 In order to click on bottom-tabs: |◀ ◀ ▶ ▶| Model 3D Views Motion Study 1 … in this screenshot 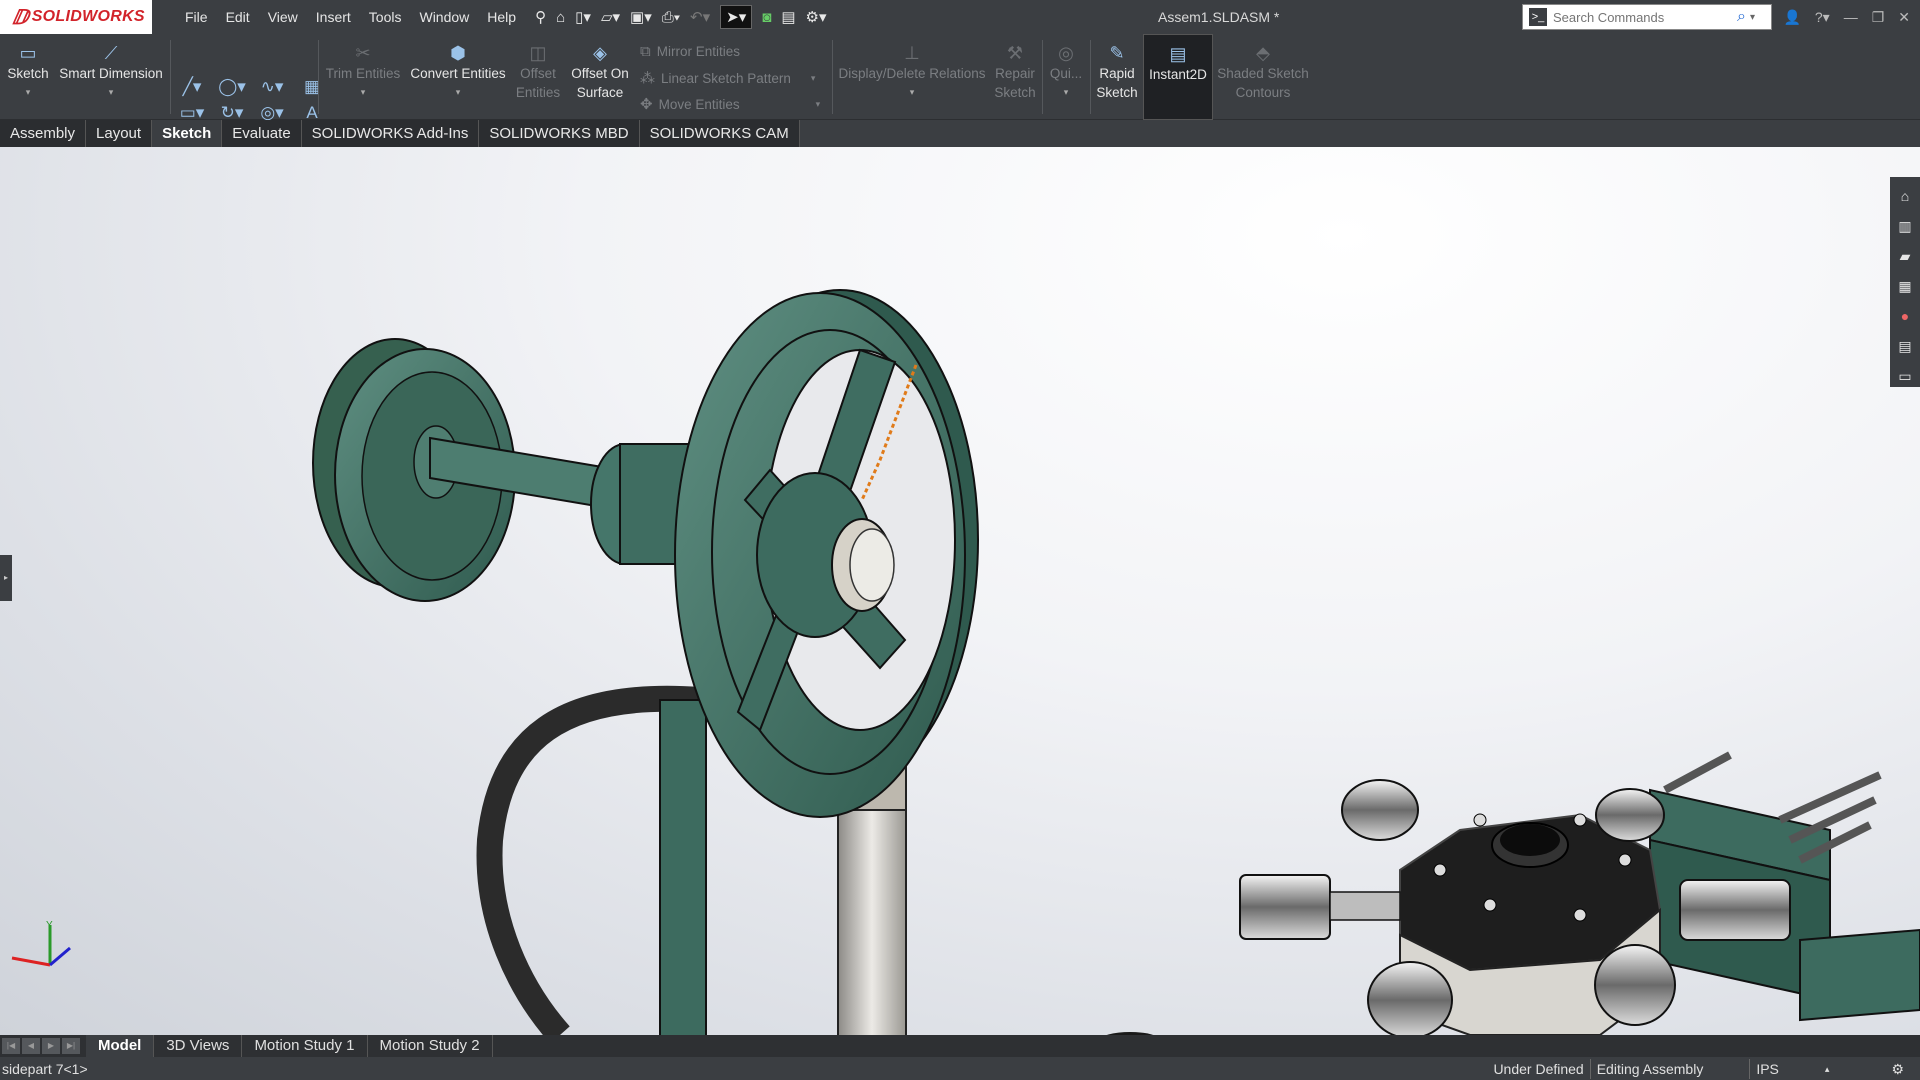, I will do `click(960, 1046)`.